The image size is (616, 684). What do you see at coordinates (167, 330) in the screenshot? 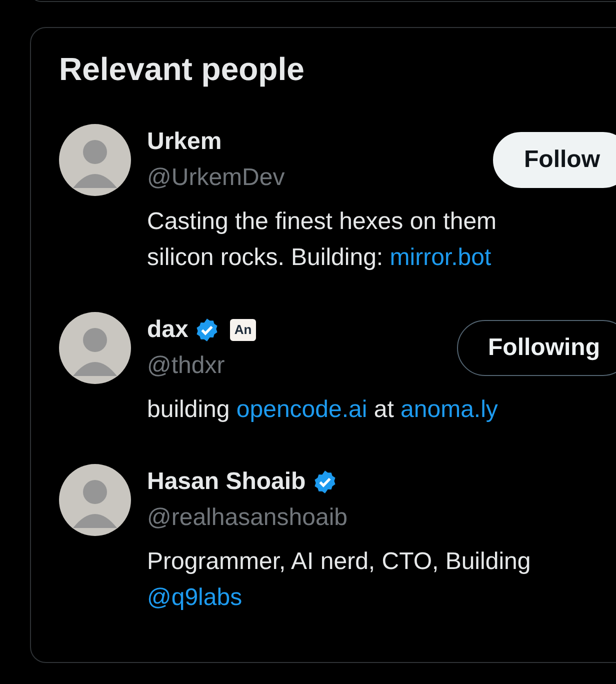
I see `user-name: dax` at bounding box center [167, 330].